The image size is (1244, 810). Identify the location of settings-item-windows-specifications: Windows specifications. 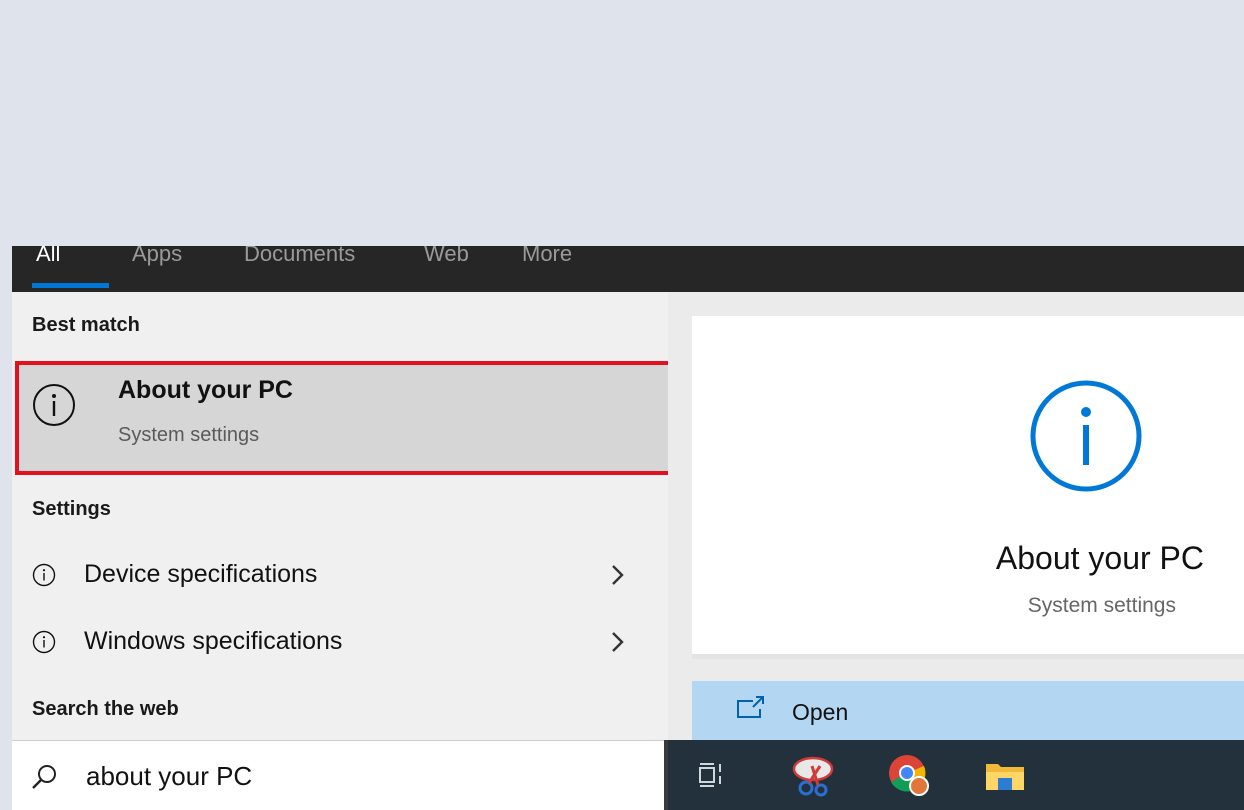
(340, 643).